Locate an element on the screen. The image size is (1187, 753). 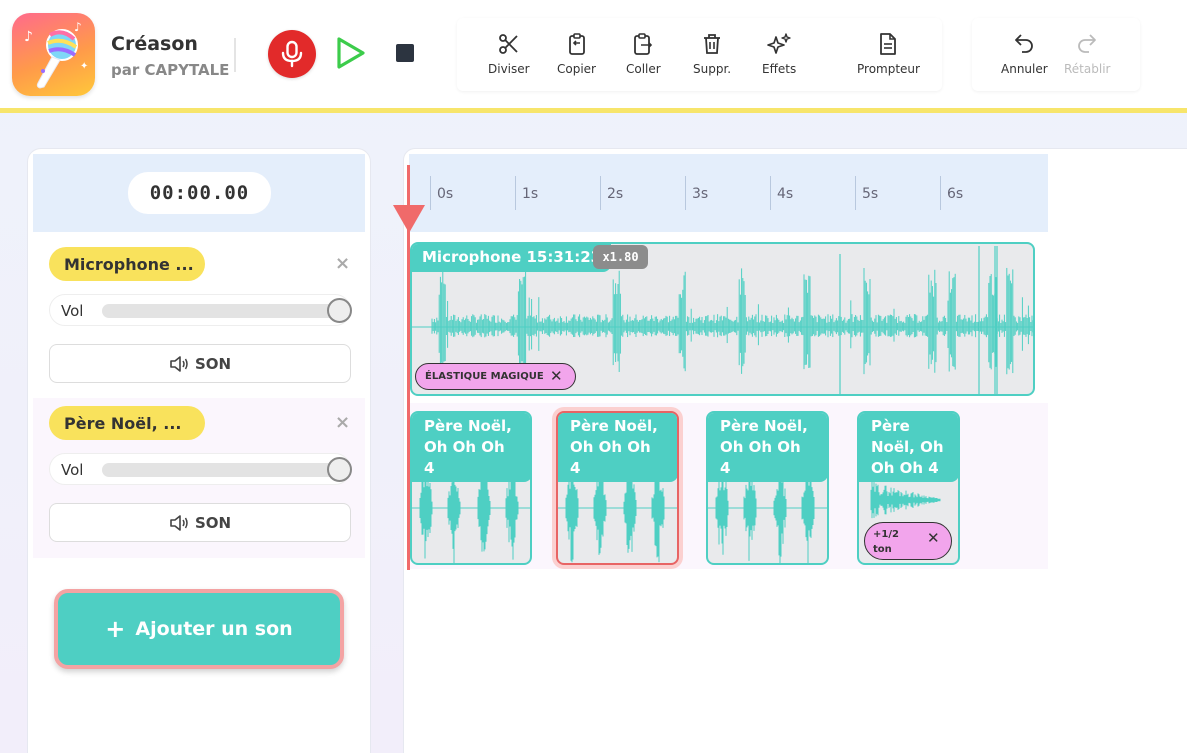
sparkles-icon is located at coordinates (779, 43).